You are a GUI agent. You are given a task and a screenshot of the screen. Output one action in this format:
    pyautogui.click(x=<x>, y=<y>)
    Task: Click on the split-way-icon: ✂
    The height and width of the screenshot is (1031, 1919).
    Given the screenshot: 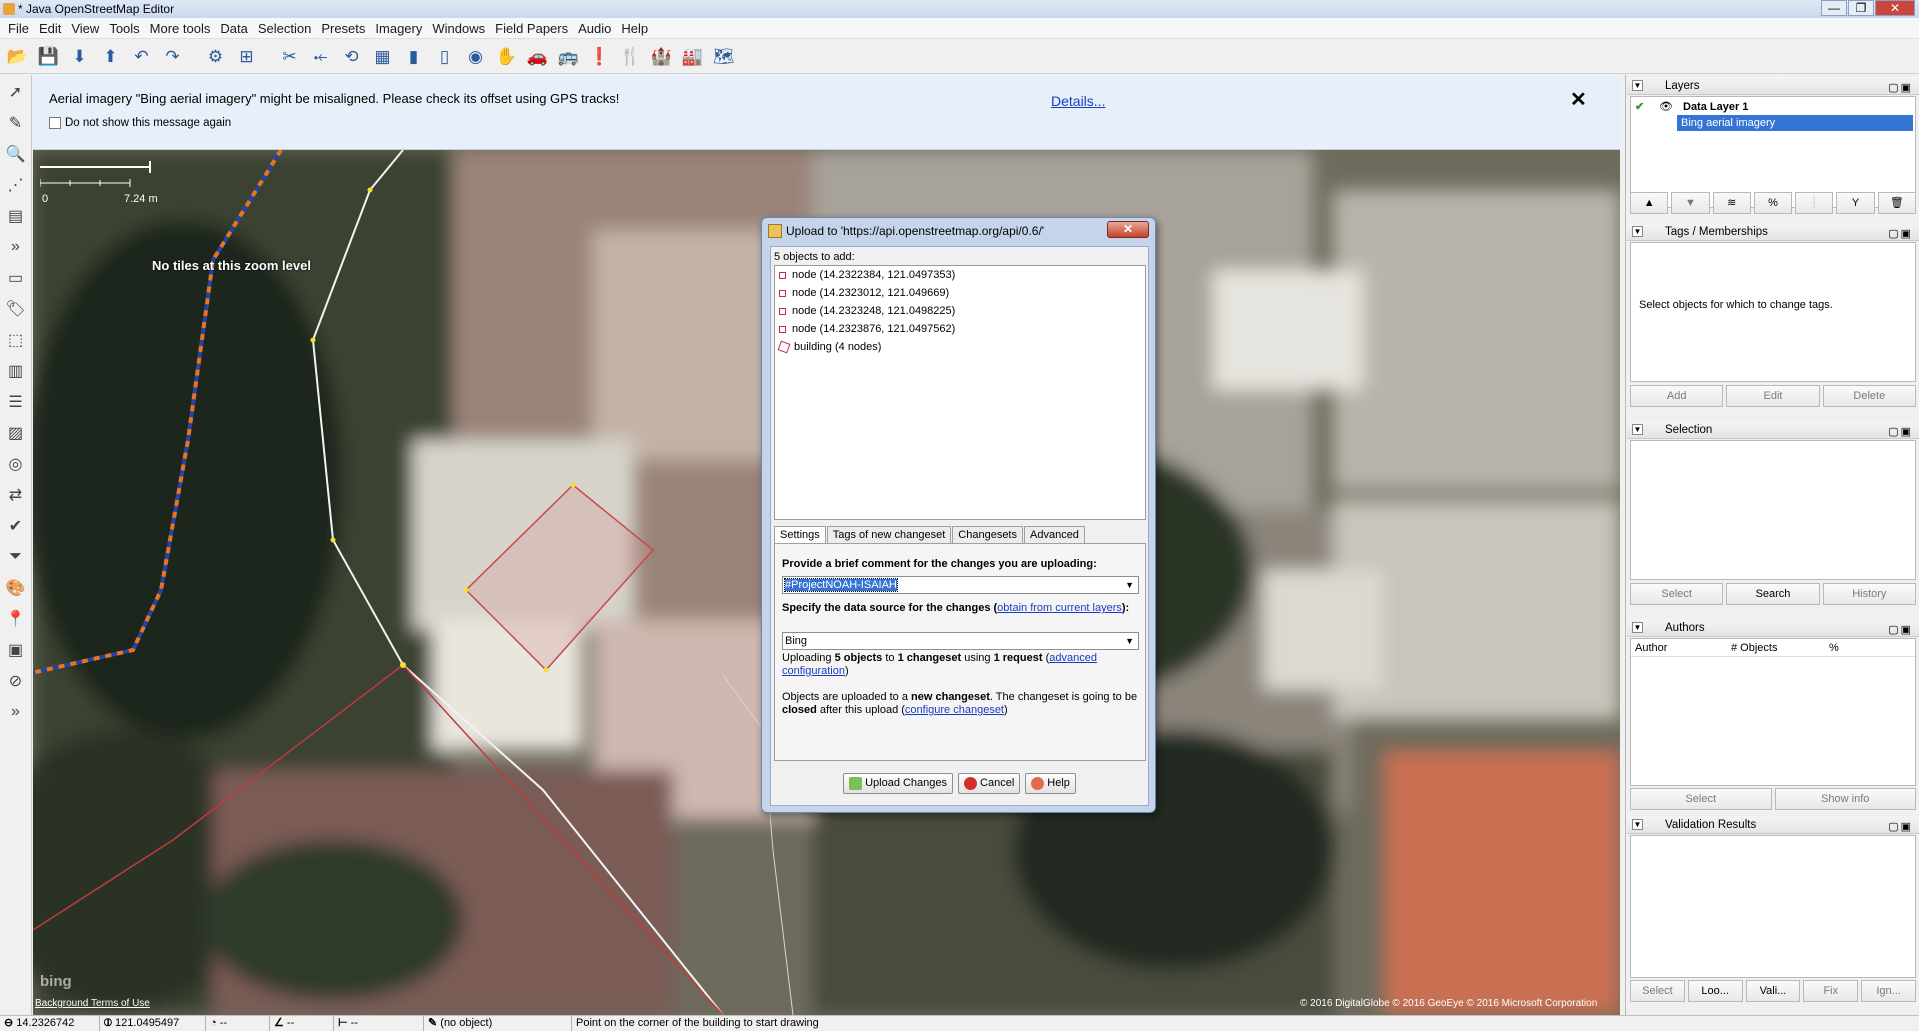 What is the action you would take?
    pyautogui.click(x=289, y=56)
    